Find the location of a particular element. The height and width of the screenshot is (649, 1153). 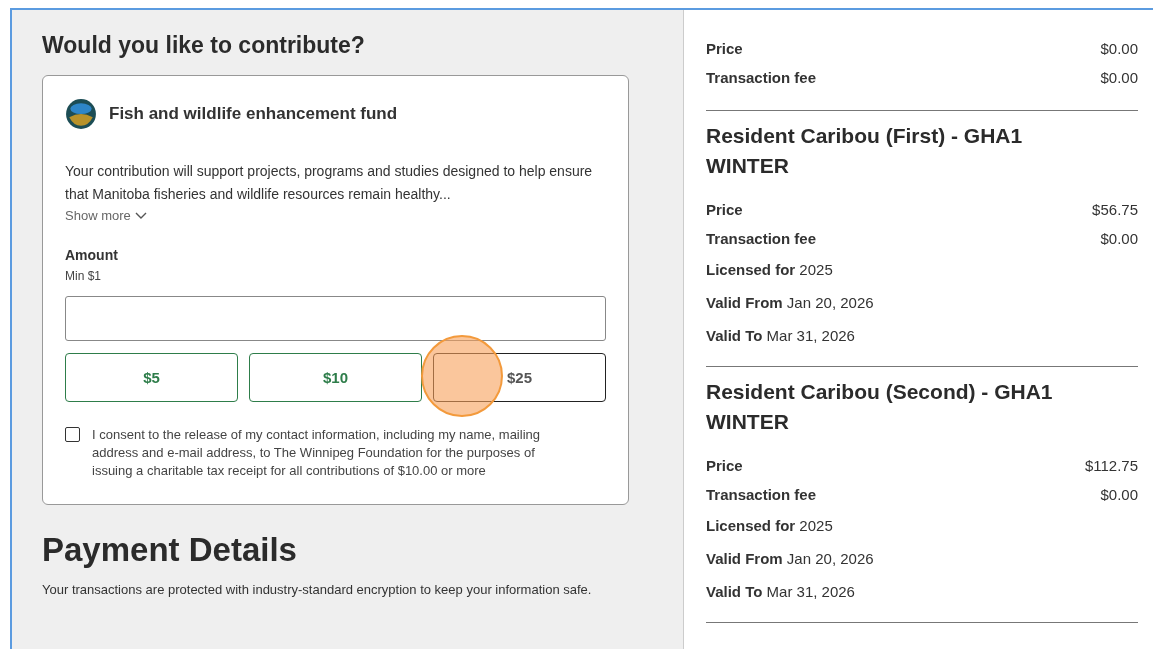

amount-label: Amount is located at coordinates (92, 255).